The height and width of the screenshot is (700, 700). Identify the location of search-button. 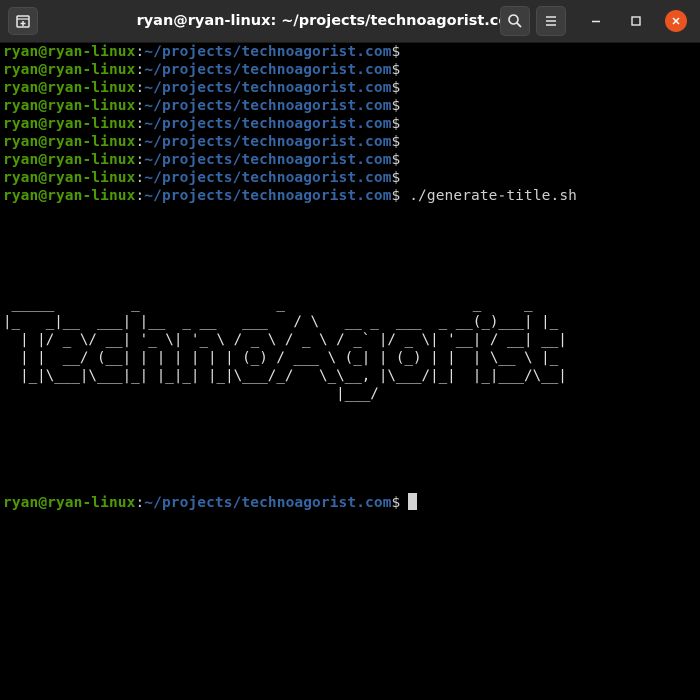
(515, 21).